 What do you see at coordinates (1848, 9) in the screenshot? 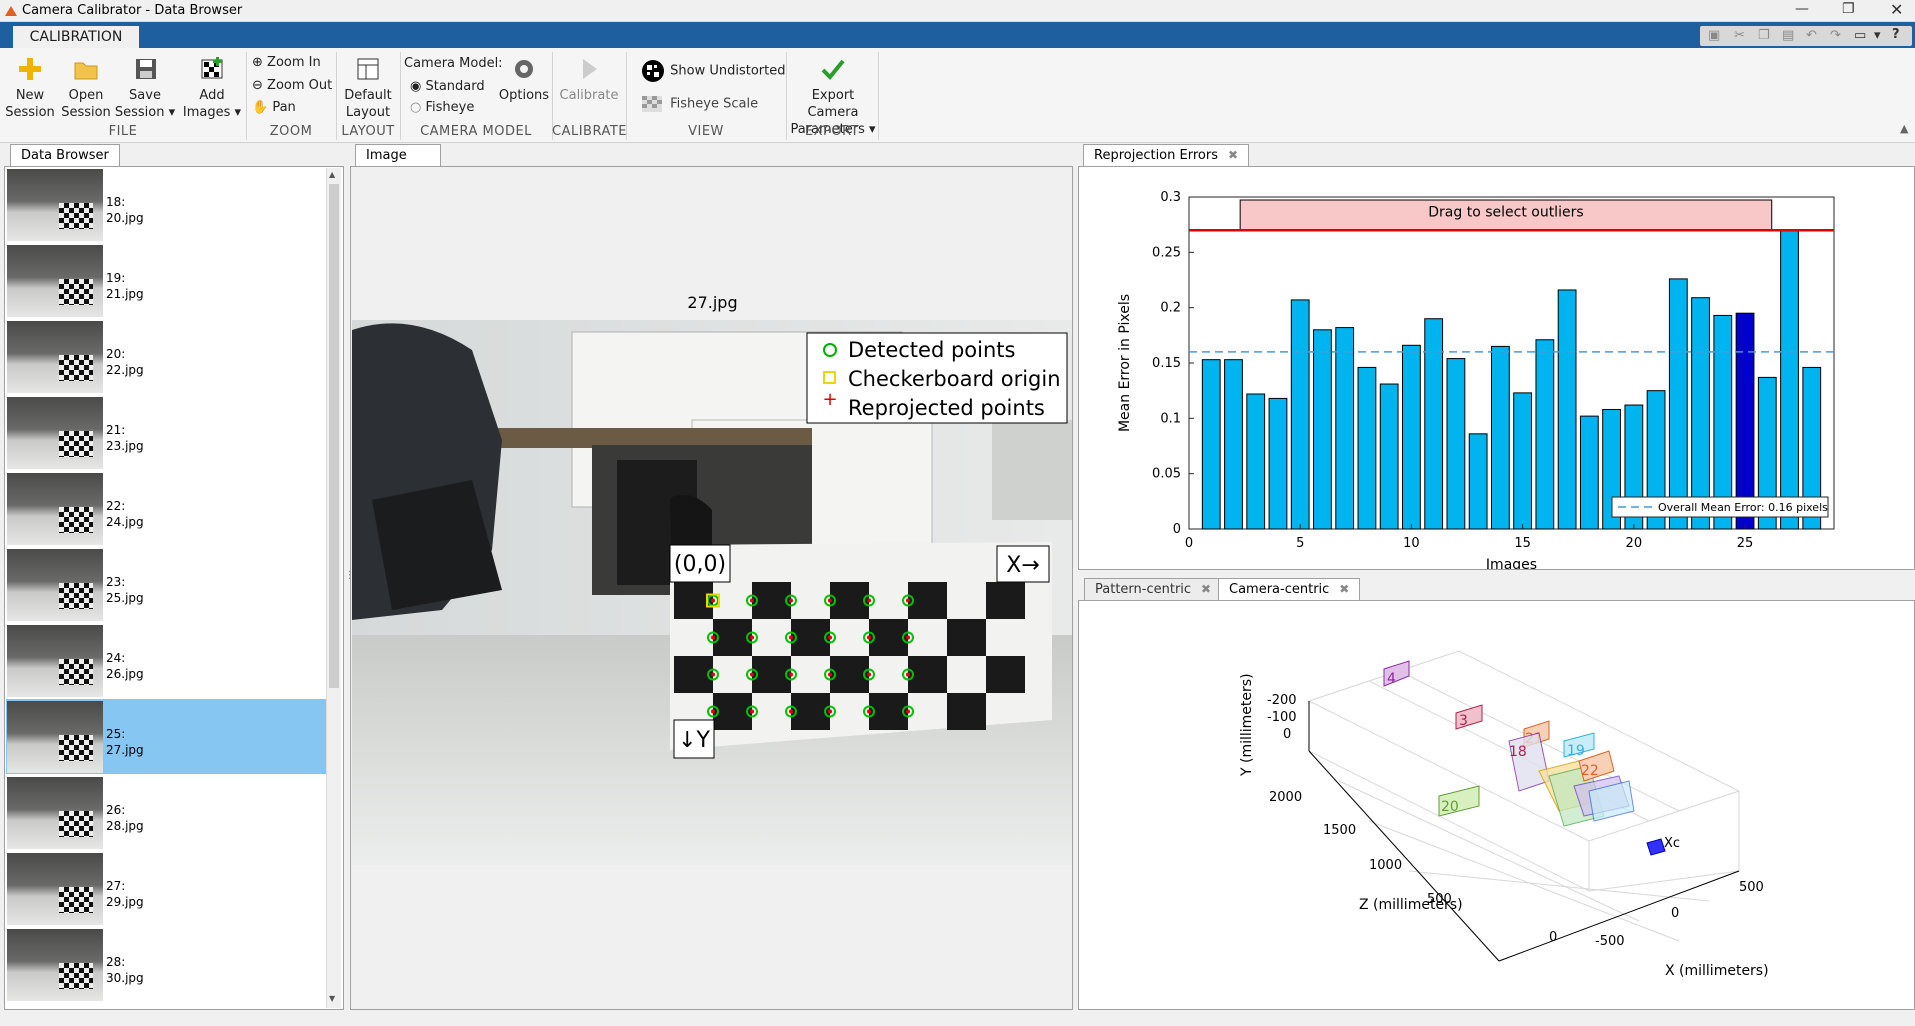
I see `restore-button: ❐` at bounding box center [1848, 9].